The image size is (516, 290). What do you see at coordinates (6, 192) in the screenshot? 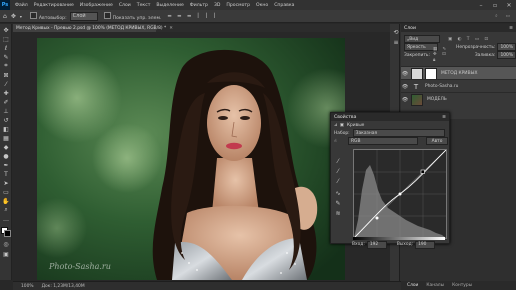
I see `shape-tool-icon: ▭` at bounding box center [6, 192].